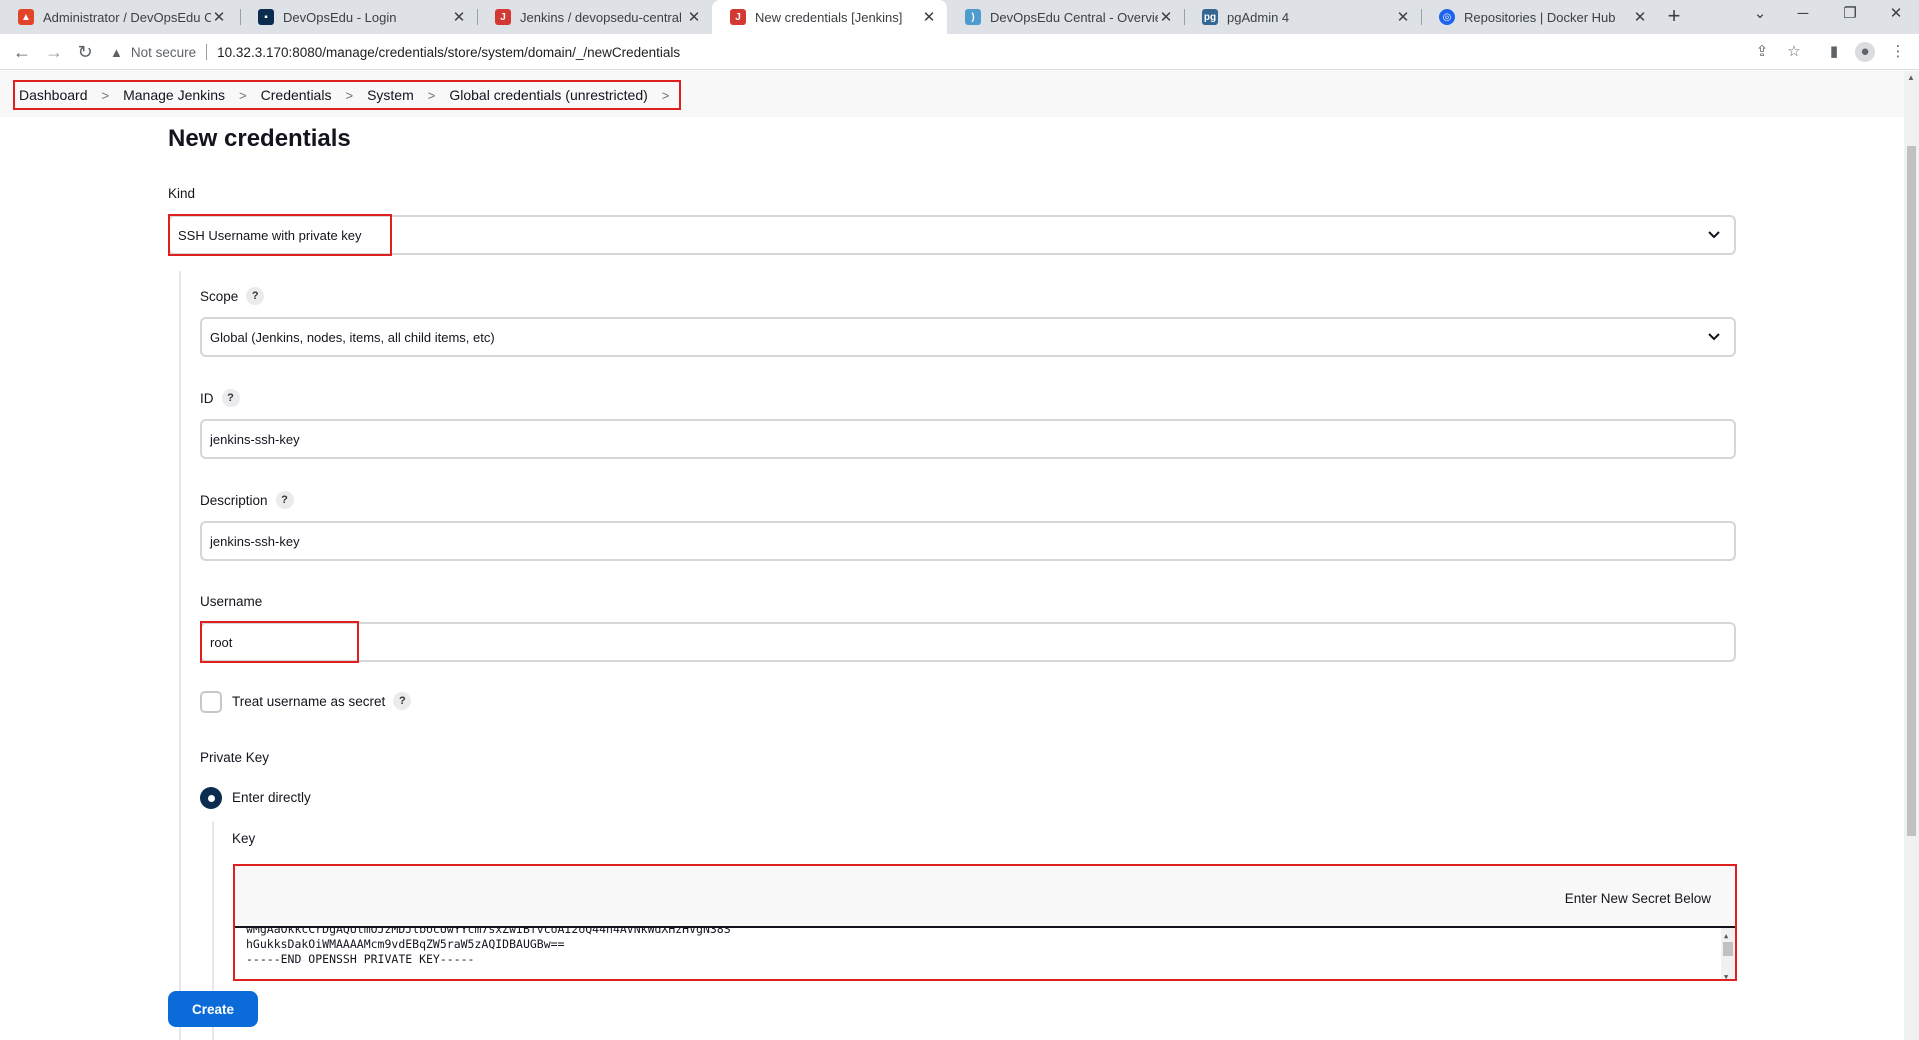  Describe the element at coordinates (1911, 77) in the screenshot. I see `scroll-up-arrow-icon: ▲` at that location.